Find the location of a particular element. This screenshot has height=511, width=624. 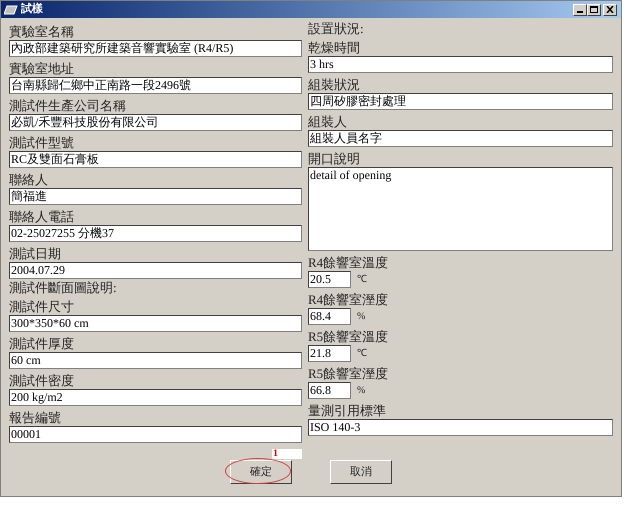

text-field: 3 hrs is located at coordinates (460, 64).